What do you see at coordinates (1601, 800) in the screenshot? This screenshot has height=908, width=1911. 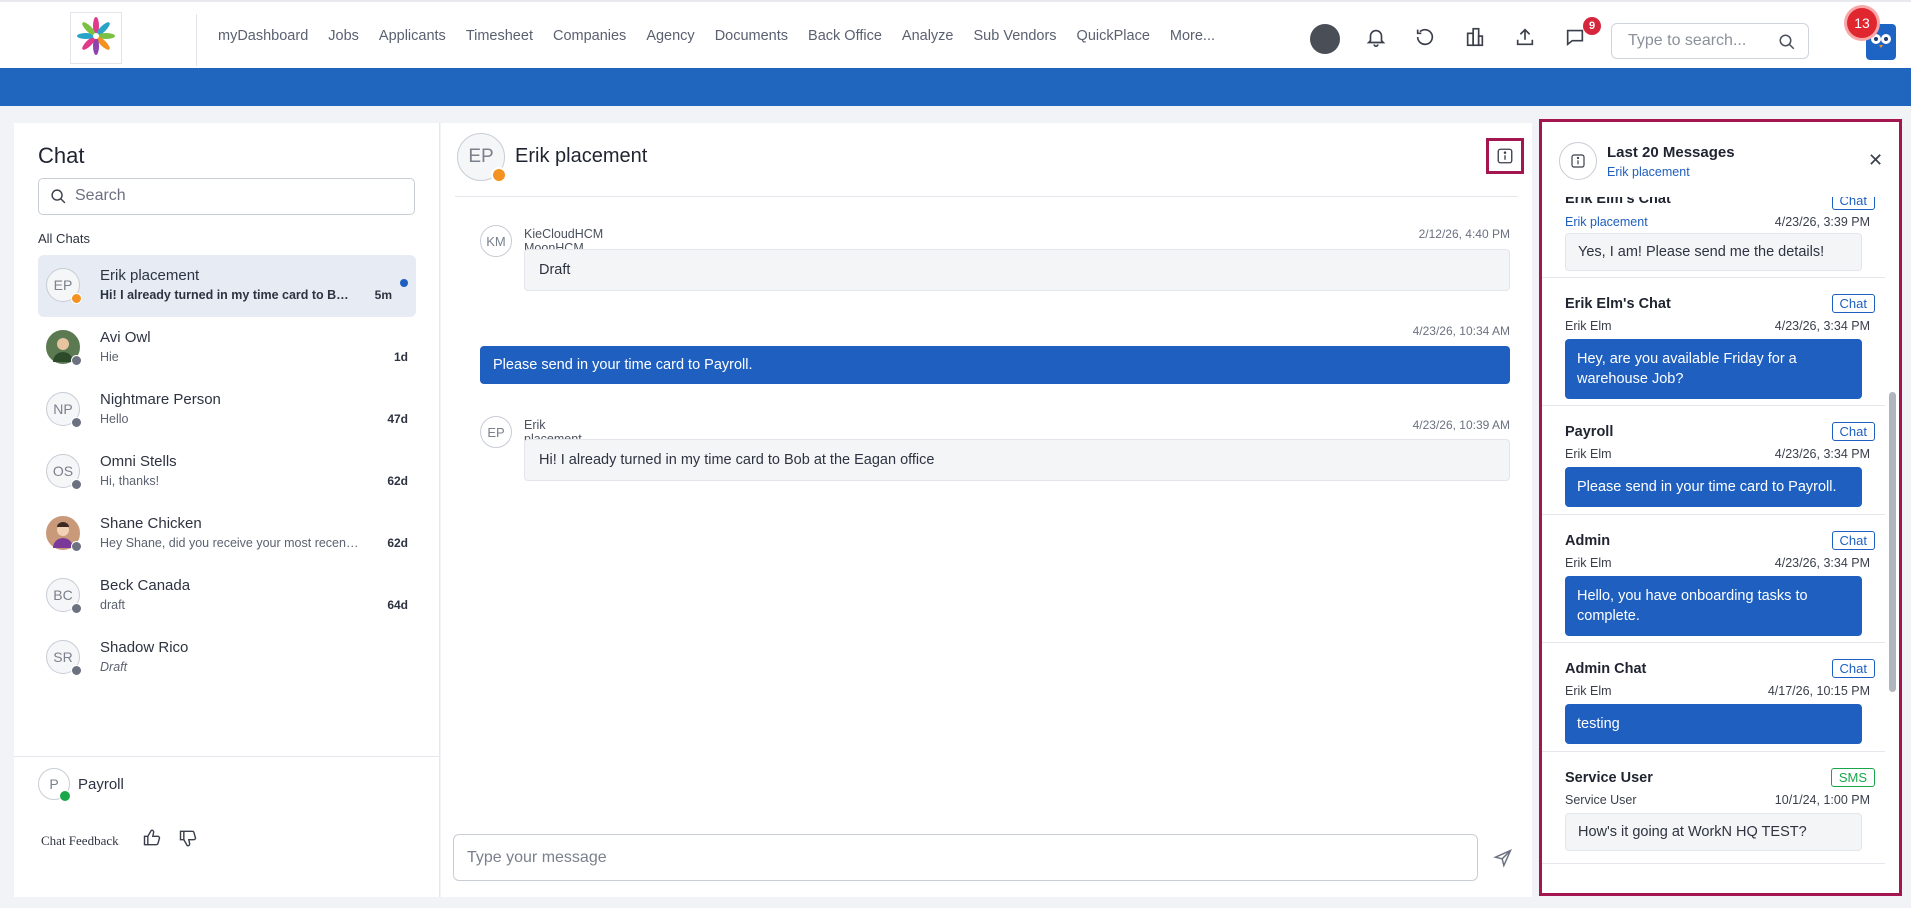 I see `card-sender: Service User` at bounding box center [1601, 800].